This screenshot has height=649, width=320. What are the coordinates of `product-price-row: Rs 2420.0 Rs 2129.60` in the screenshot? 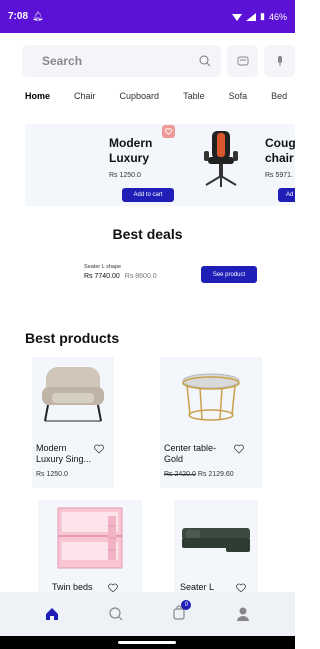 It's located at (199, 474).